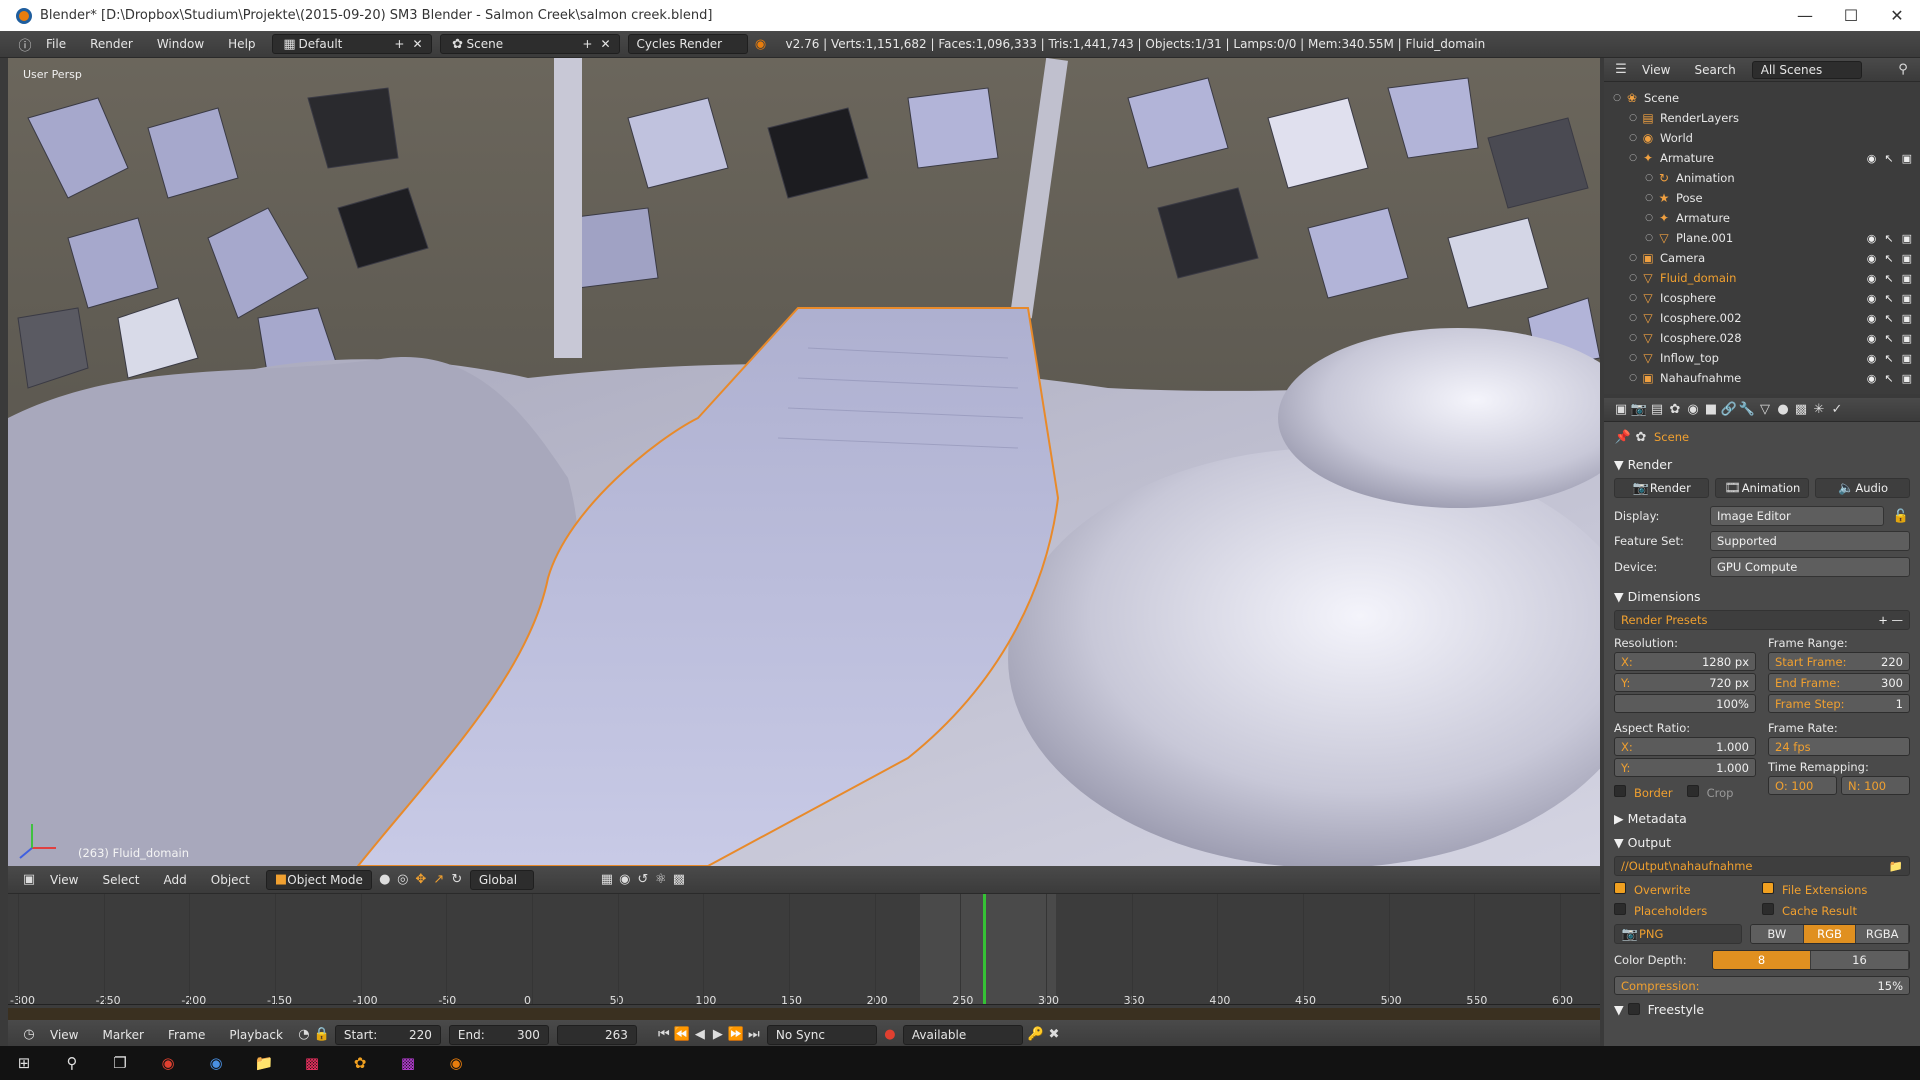  I want to click on pivot-icon: ◎, so click(403, 880).